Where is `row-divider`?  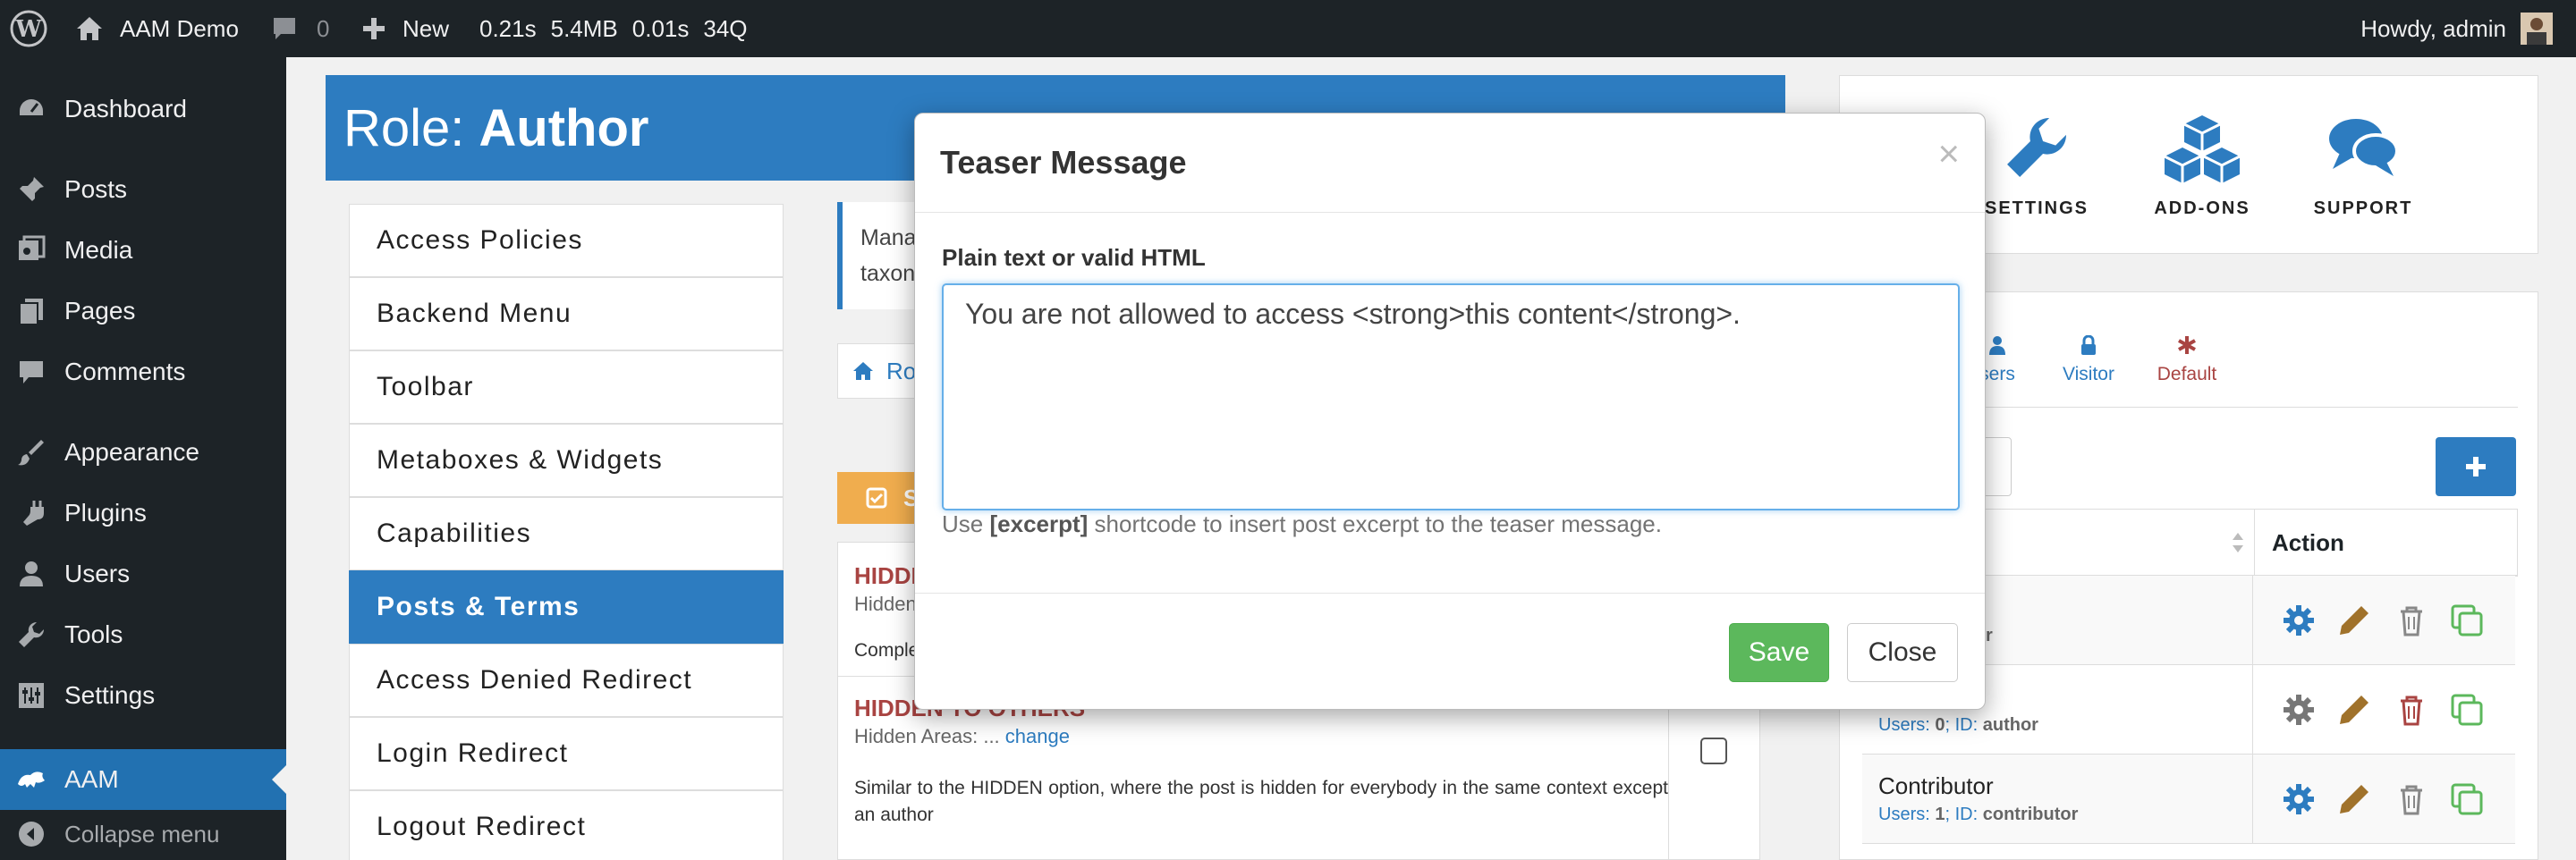
row-divider is located at coordinates (2252, 710).